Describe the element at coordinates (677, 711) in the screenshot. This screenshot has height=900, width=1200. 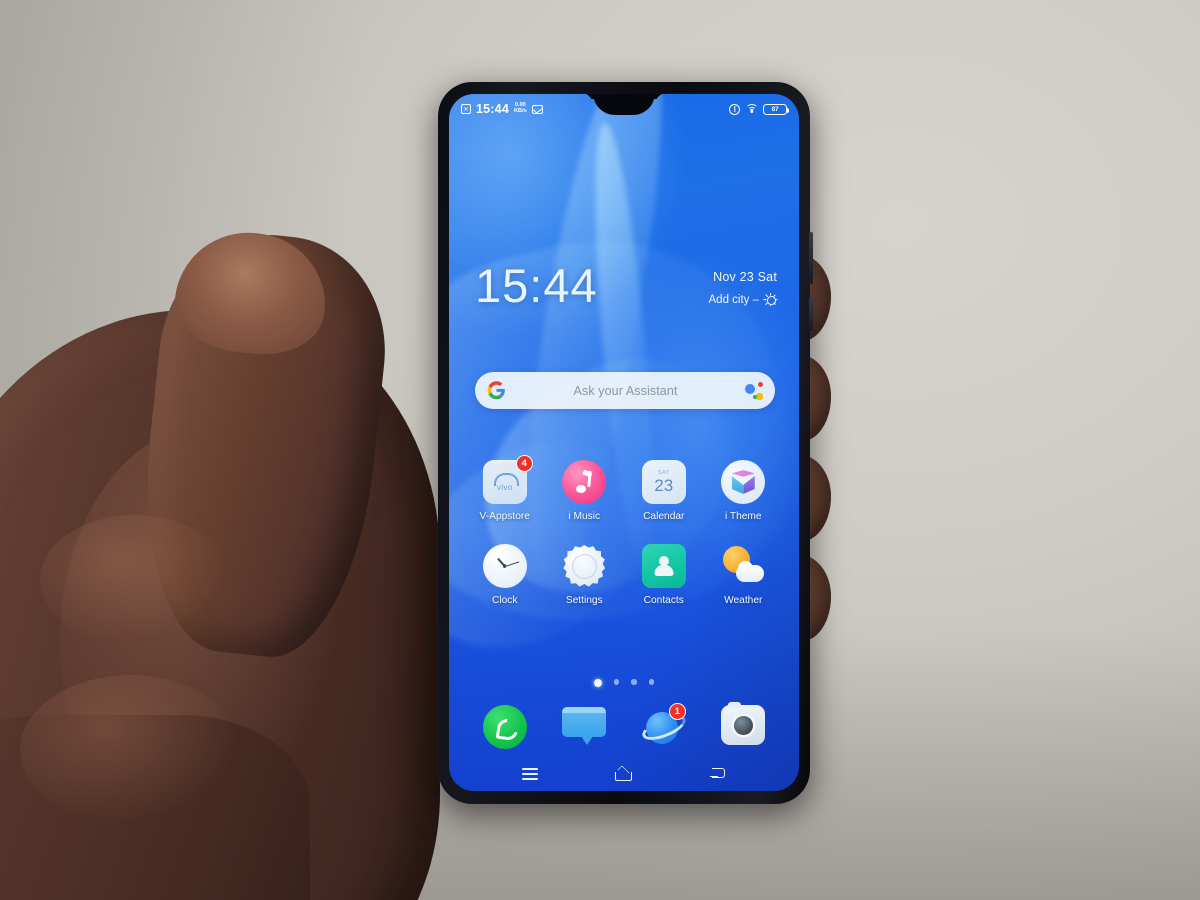
I see `badge-count: 1` at that location.